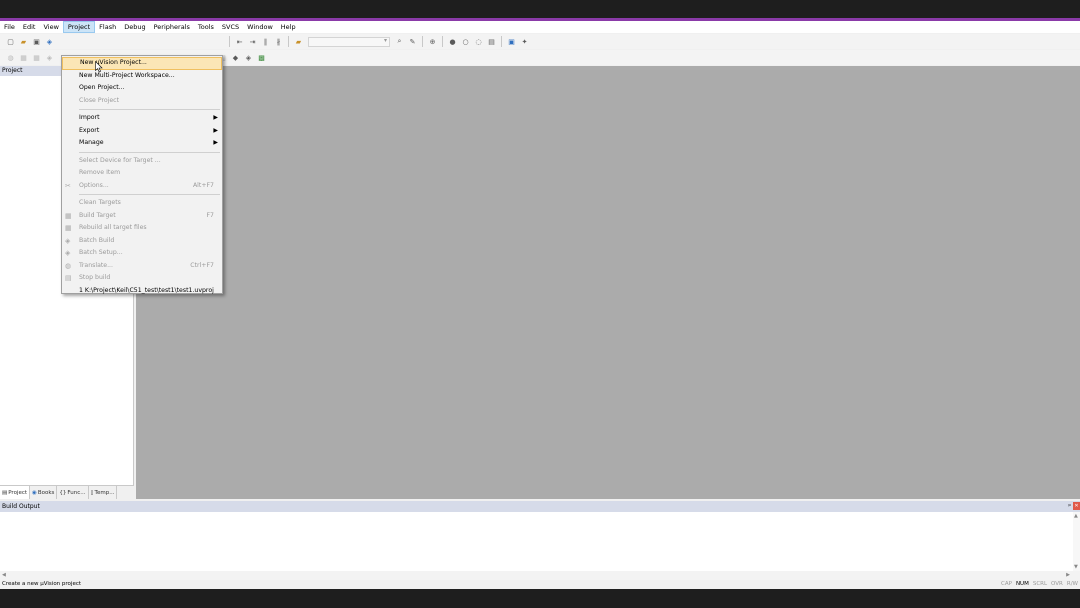  Describe the element at coordinates (34, 492) in the screenshot. I see `books-tab-icon: ◉` at that location.